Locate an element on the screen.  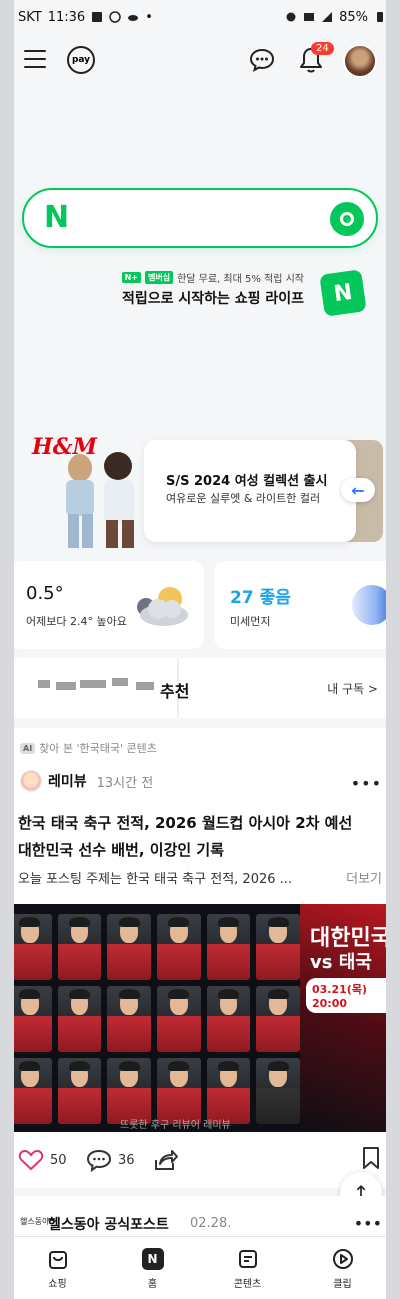
weather-temp: 0.5° is located at coordinates (45, 593).